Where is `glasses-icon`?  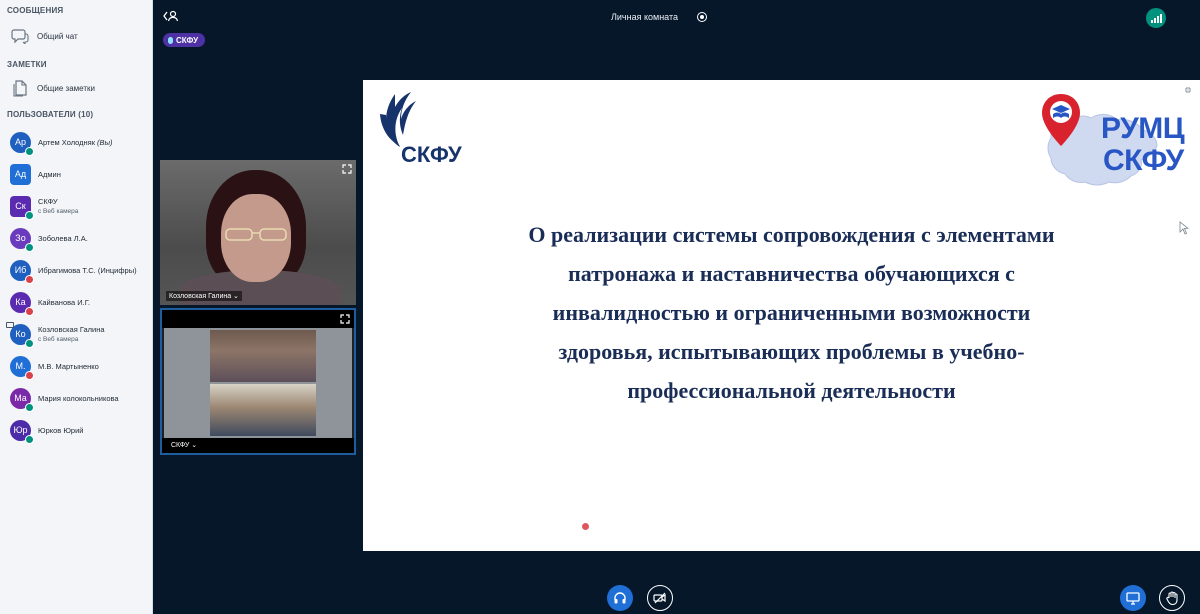 glasses-icon is located at coordinates (256, 234).